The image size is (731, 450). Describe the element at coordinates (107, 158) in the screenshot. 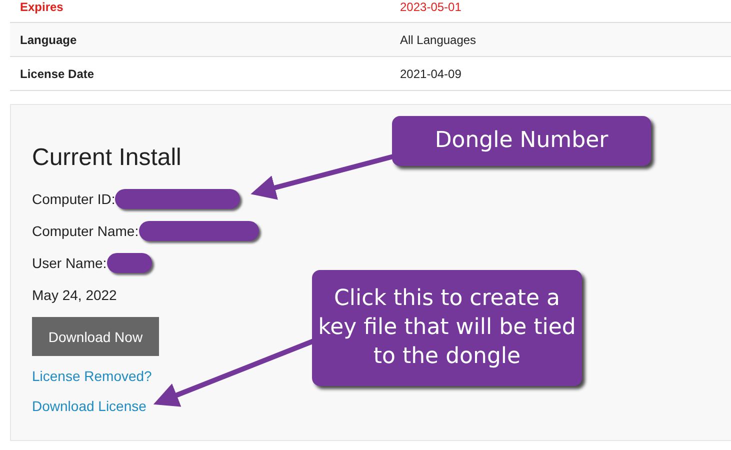

I see `section-title: Current Install` at that location.